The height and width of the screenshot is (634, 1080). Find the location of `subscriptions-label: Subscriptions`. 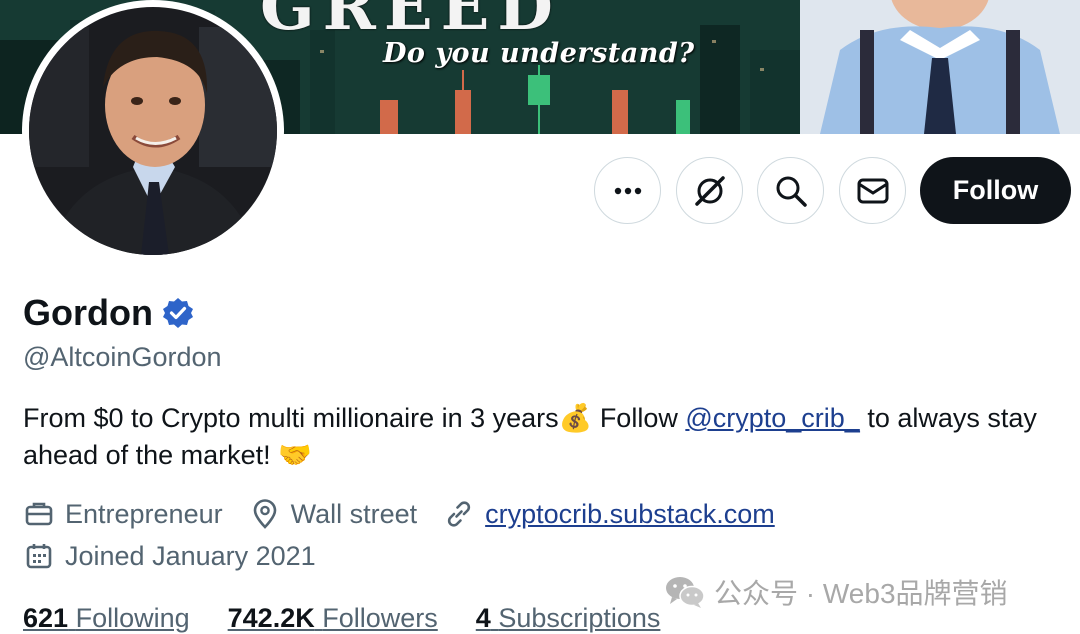

subscriptions-label: Subscriptions is located at coordinates (579, 618).